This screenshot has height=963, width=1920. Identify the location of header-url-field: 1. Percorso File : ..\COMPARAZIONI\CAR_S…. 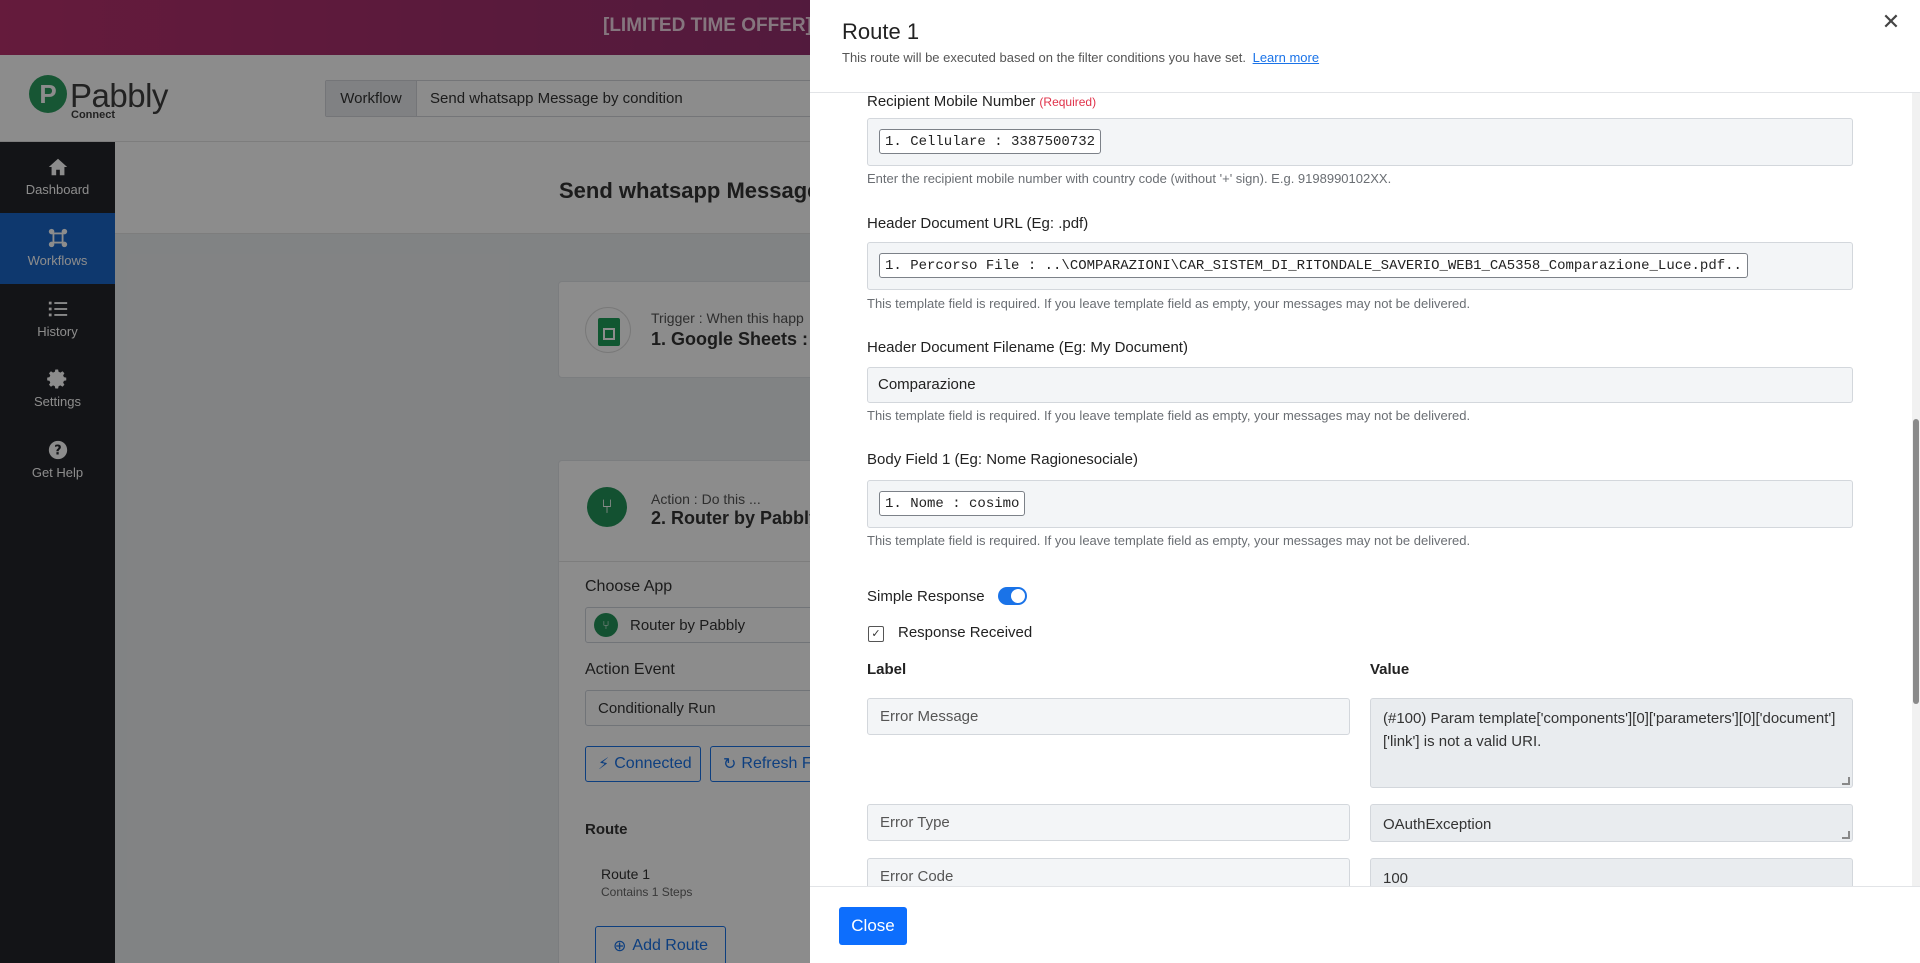
(1360, 266).